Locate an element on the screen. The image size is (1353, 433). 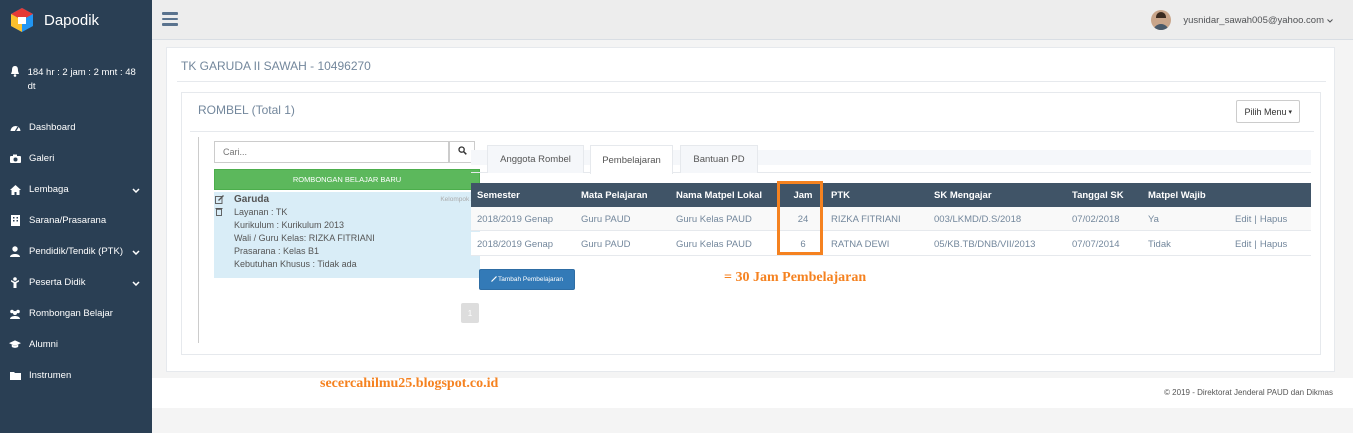
countdown-timer: 184 hr : 2 jam : 2 mnt : 48 dt is located at coordinates (76, 76).